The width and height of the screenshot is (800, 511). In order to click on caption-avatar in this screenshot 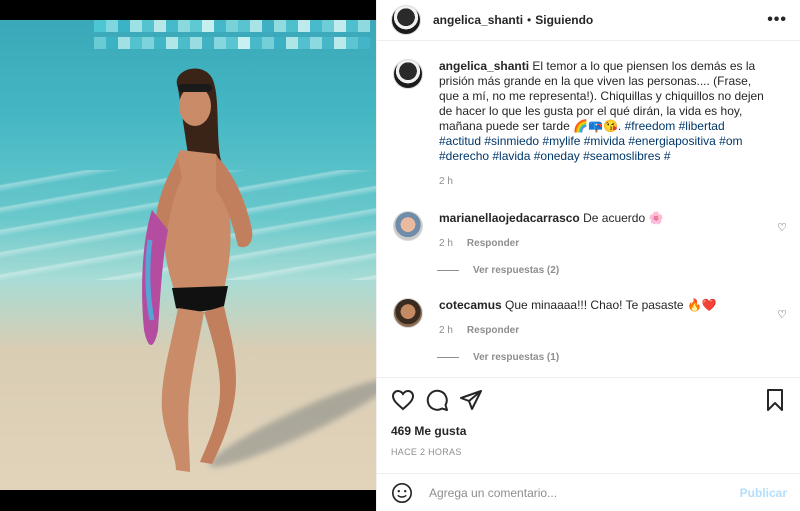, I will do `click(408, 74)`.